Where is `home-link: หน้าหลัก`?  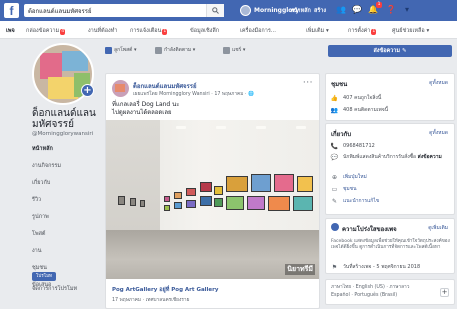
home-link: หน้าหลัก is located at coordinates (300, 11).